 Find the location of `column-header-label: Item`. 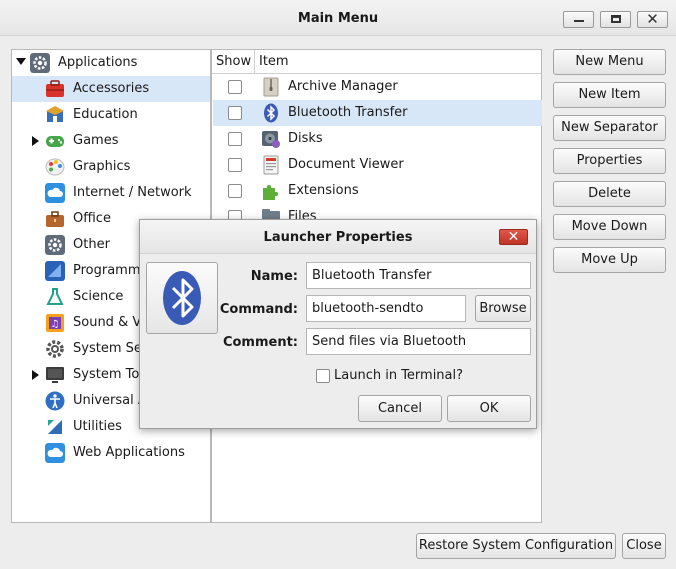

column-header-label: Item is located at coordinates (274, 61).